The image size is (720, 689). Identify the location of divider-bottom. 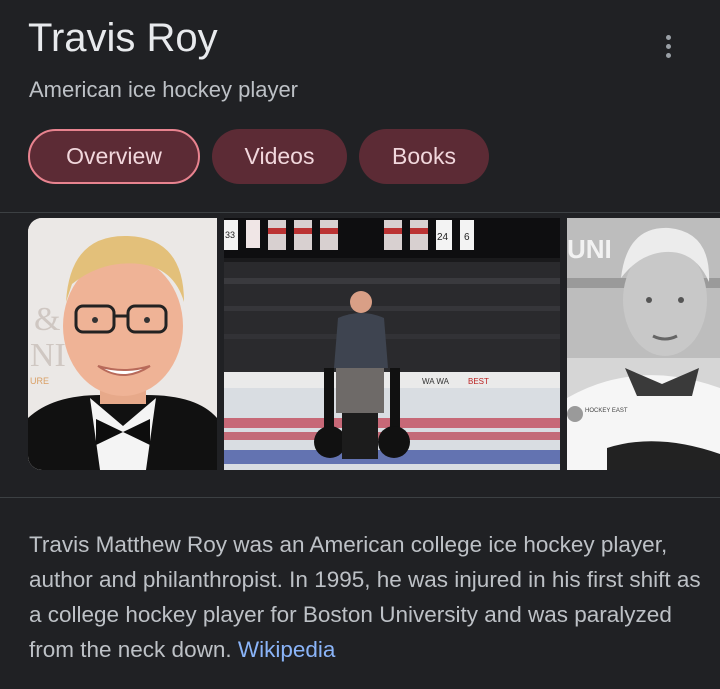
(360, 497).